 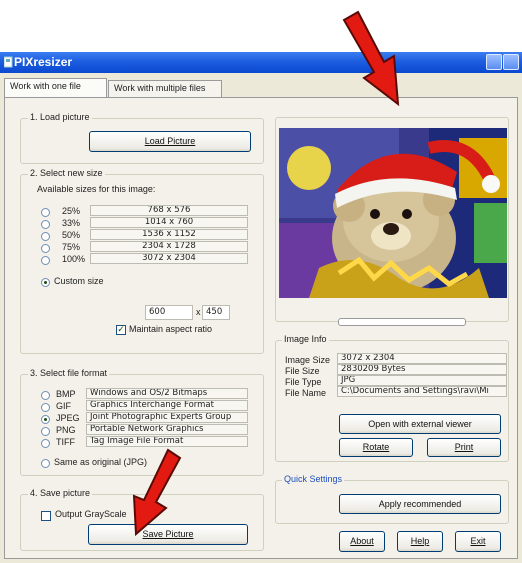 I want to click on size-dims-100: 3072 x 2304, so click(x=169, y=258).